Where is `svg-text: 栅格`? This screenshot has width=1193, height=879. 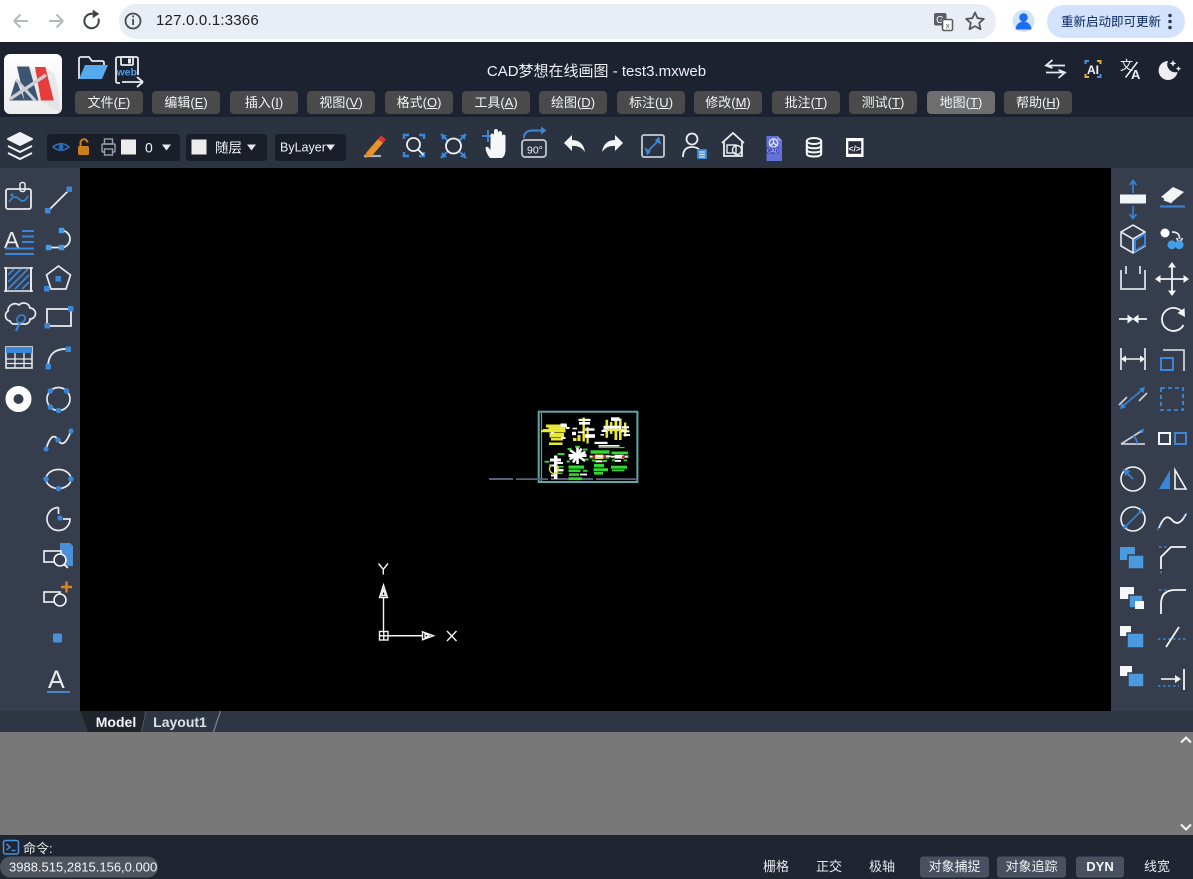 svg-text: 栅格 is located at coordinates (776, 866).